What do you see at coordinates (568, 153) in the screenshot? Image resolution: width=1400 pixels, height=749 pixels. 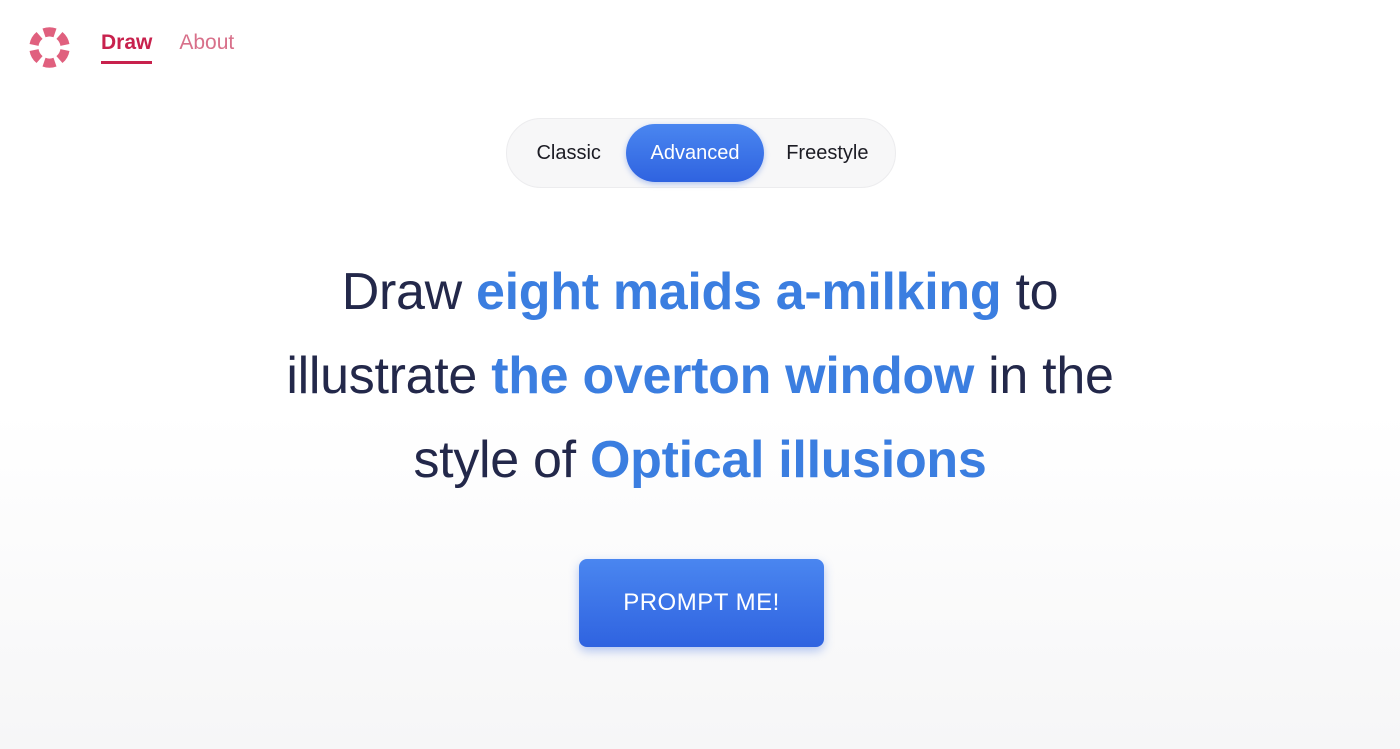 I see `mode-classic-tab: Classic` at bounding box center [568, 153].